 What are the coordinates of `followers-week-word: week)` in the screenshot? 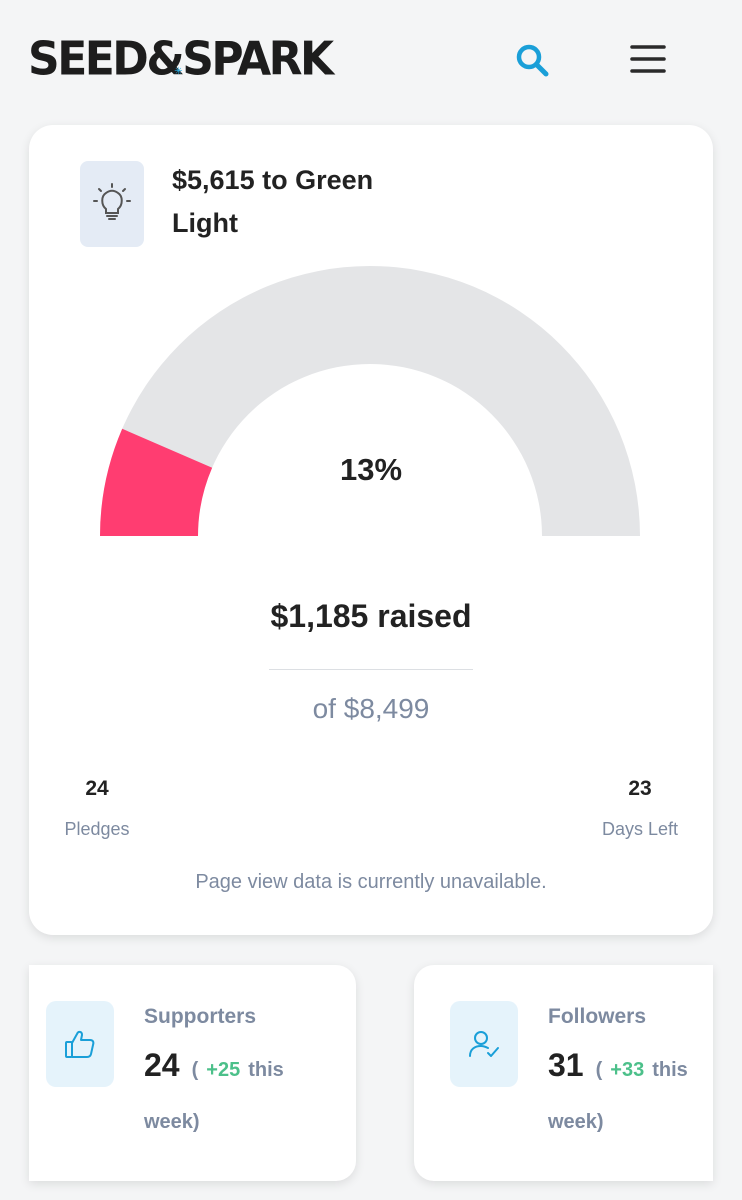 It's located at (576, 1122).